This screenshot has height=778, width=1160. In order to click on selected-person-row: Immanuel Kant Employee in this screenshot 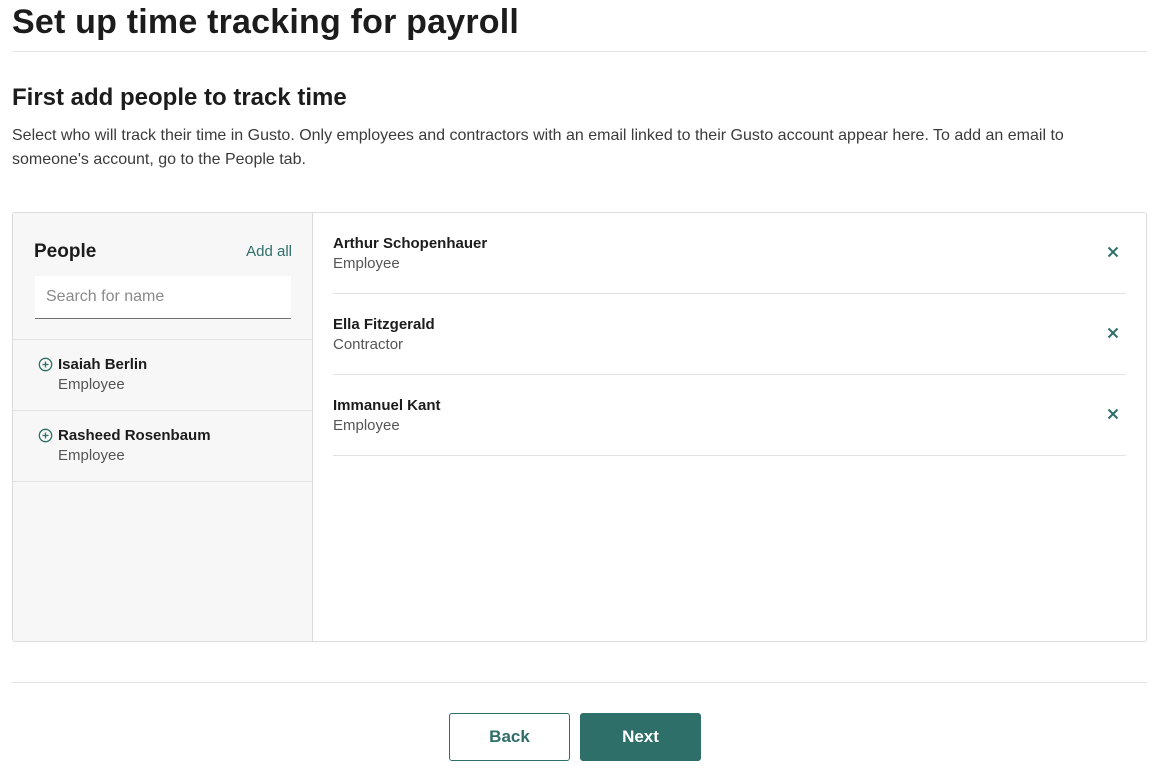, I will do `click(729, 415)`.